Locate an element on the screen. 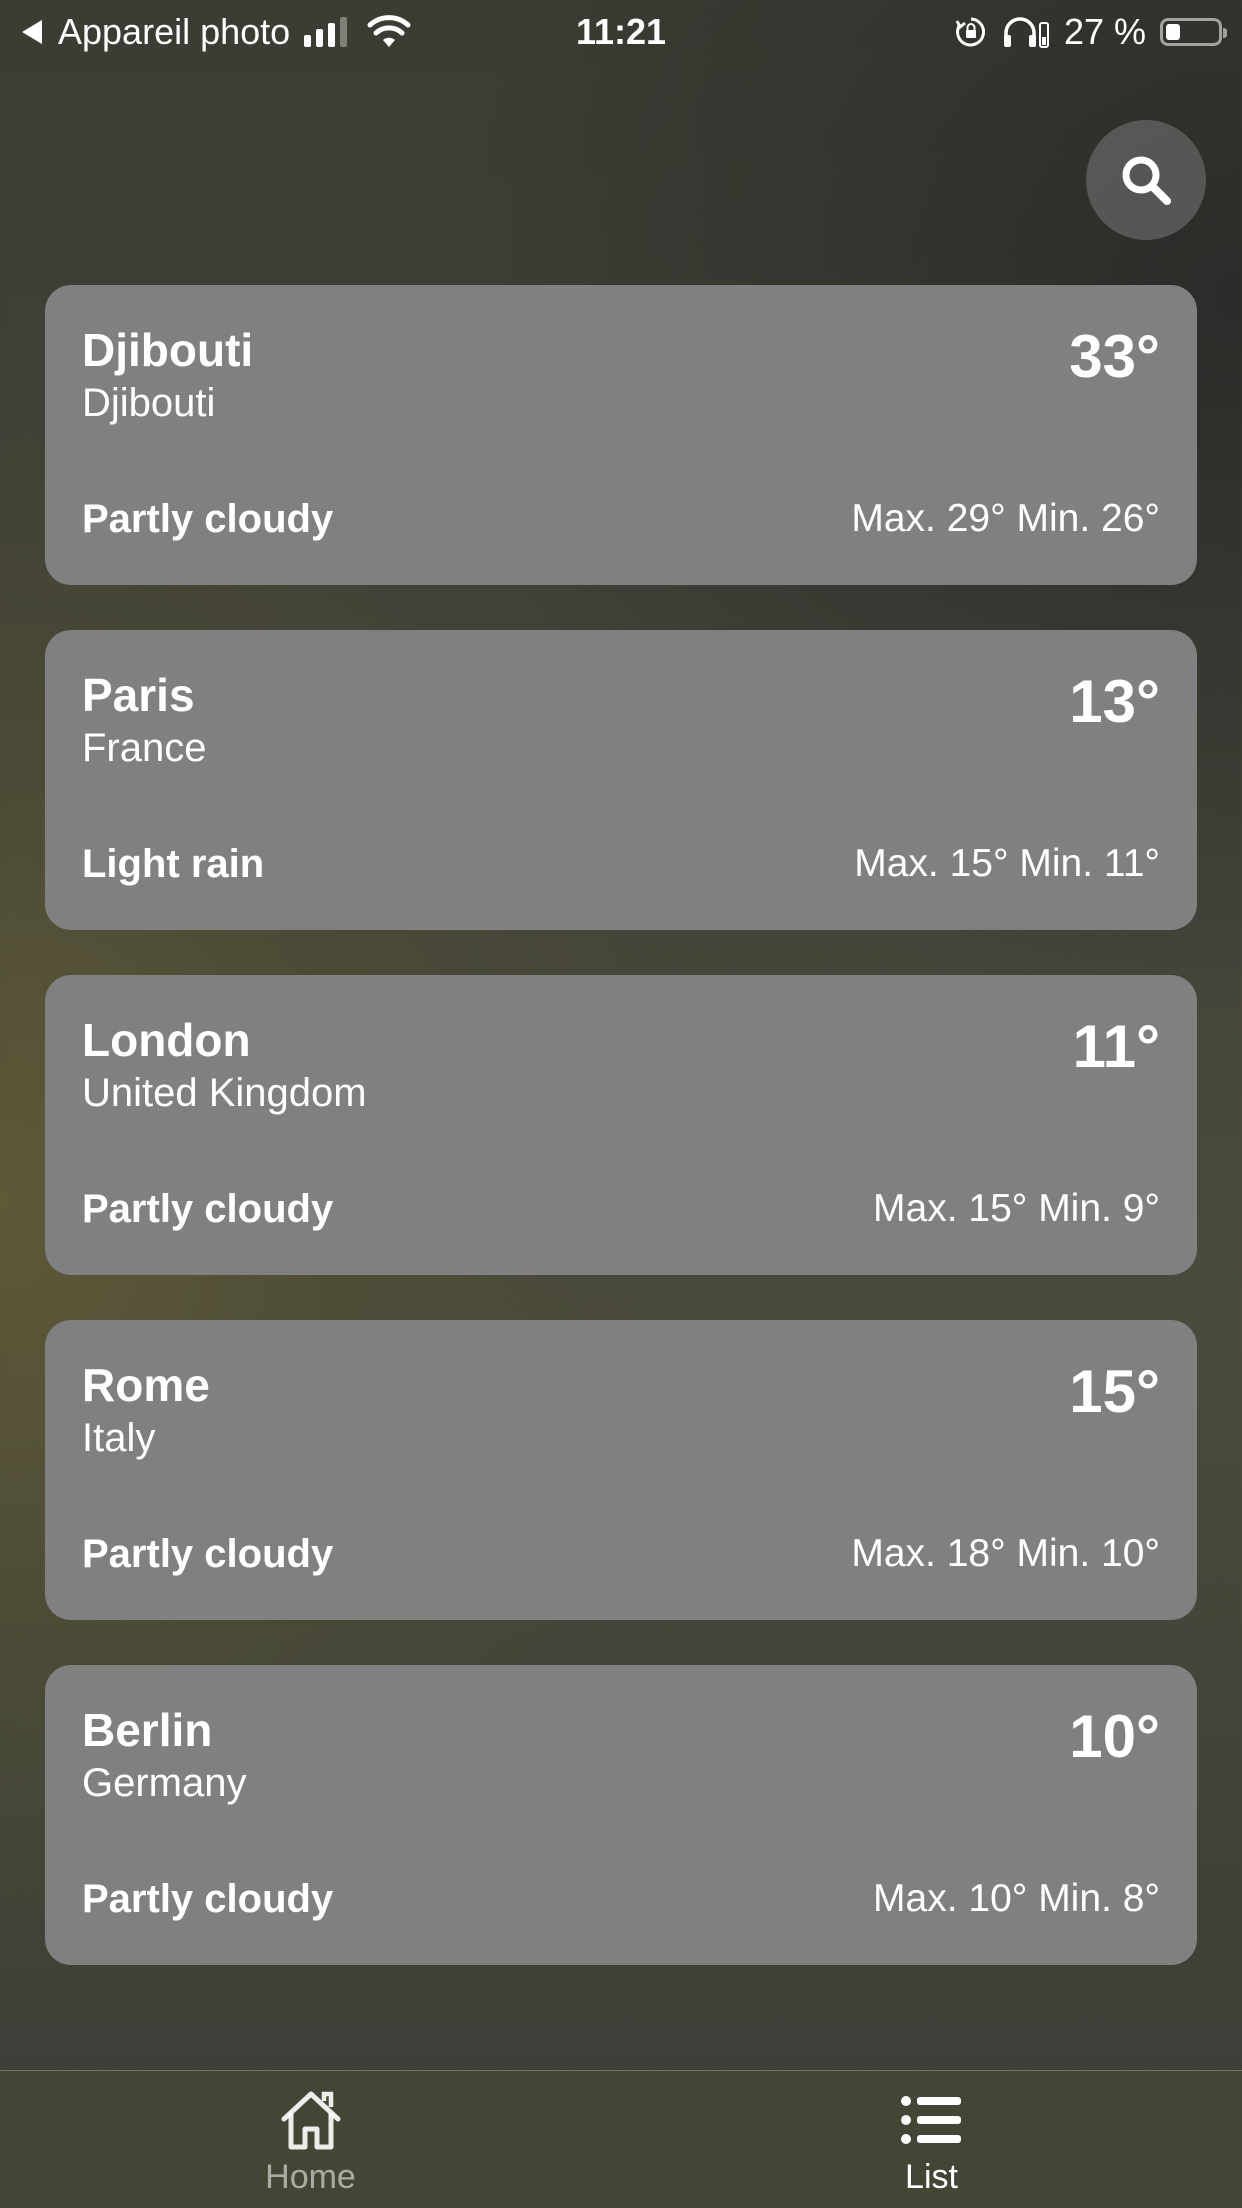 Image resolution: width=1242 pixels, height=2208 pixels. tab-bar: Home List is located at coordinates (621, 2139).